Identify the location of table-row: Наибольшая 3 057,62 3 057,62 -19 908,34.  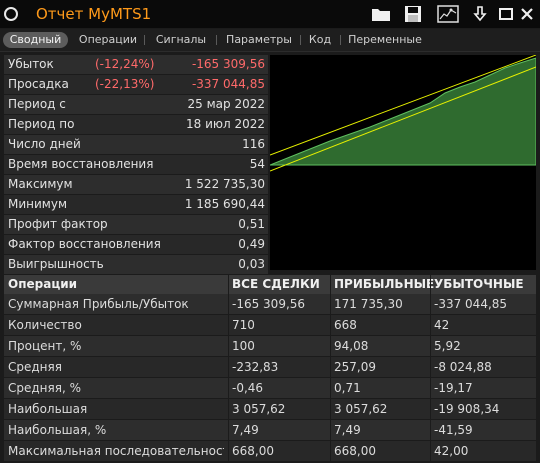
(270, 409).